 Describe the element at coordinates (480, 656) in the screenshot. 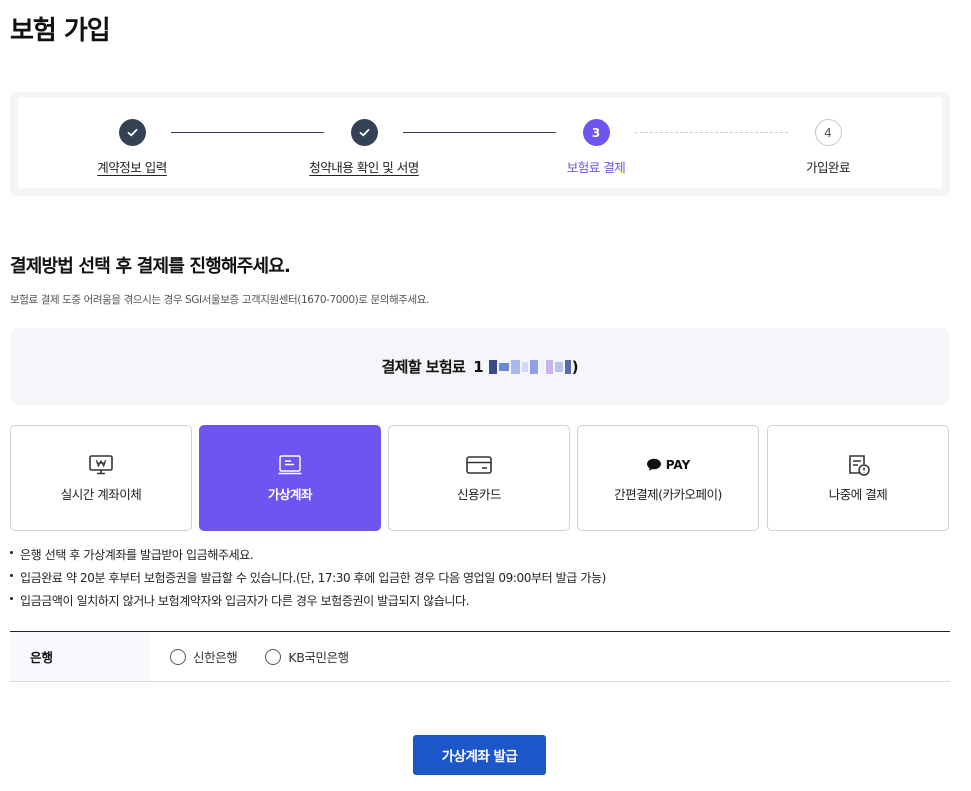

I see `bank-row: 은행 신한은행 KB국민은행` at that location.